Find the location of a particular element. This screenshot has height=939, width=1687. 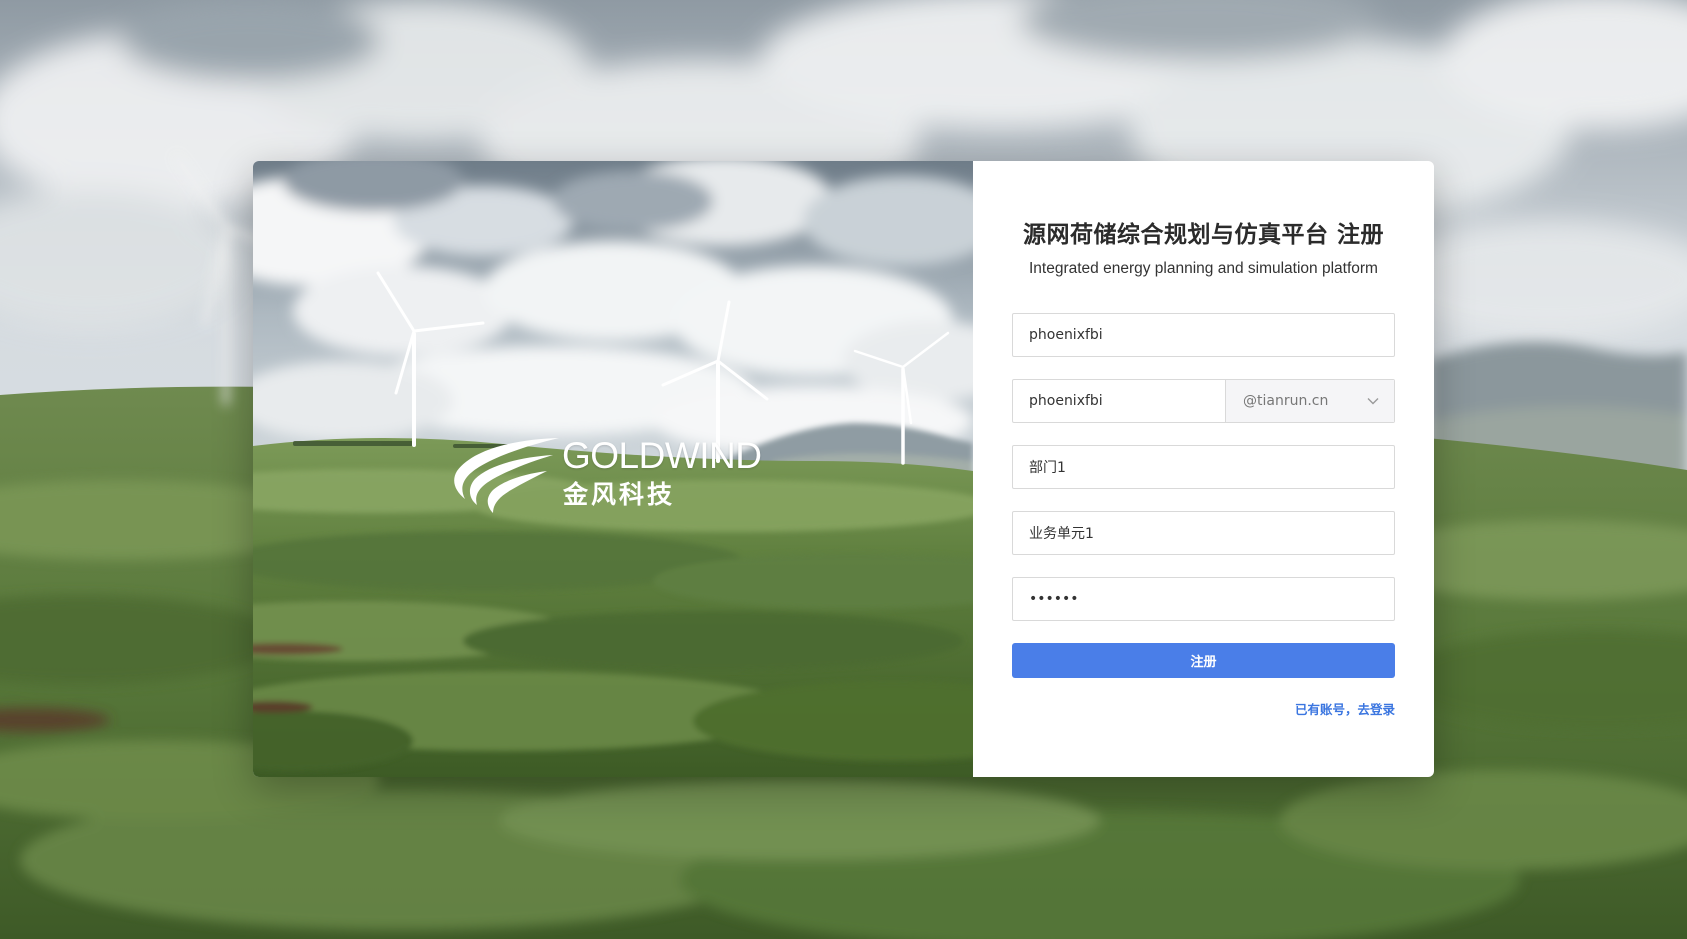

goldwind-logo: GOLDWIND 金风科技 is located at coordinates (614, 473).